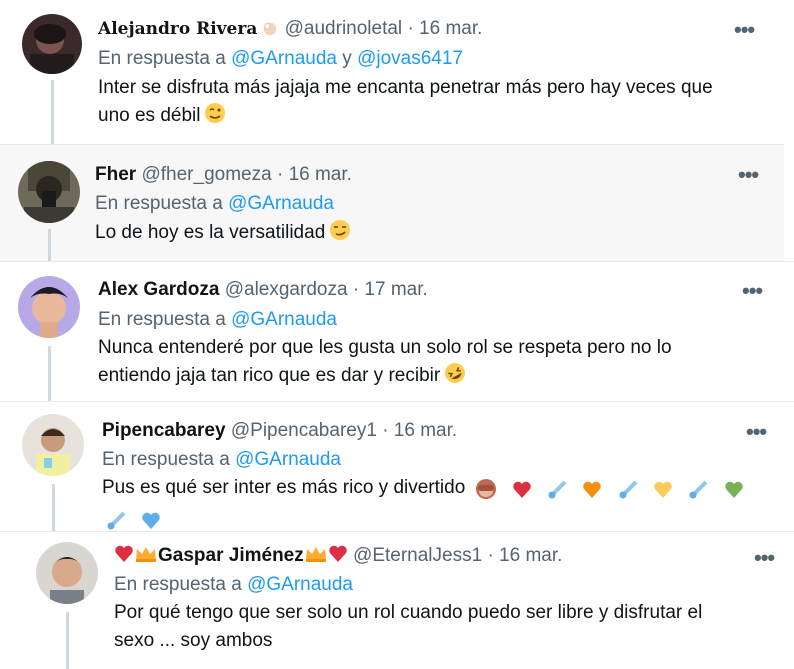 The image size is (794, 669). Describe the element at coordinates (417, 555) in the screenshot. I see `user-handle: @EternalJess1` at that location.